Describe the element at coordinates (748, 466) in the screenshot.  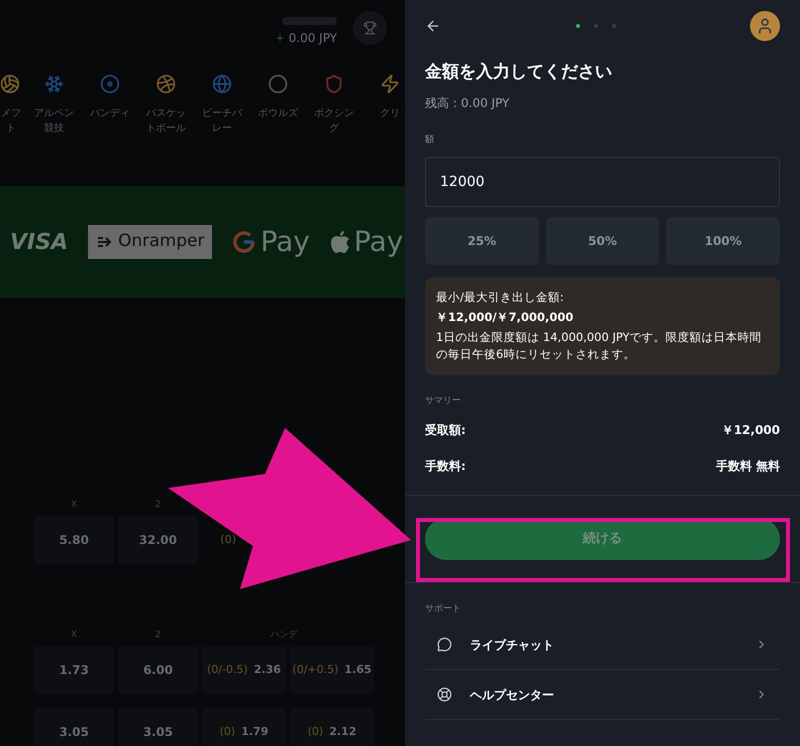
I see `summary-value: 手数料 無料` at that location.